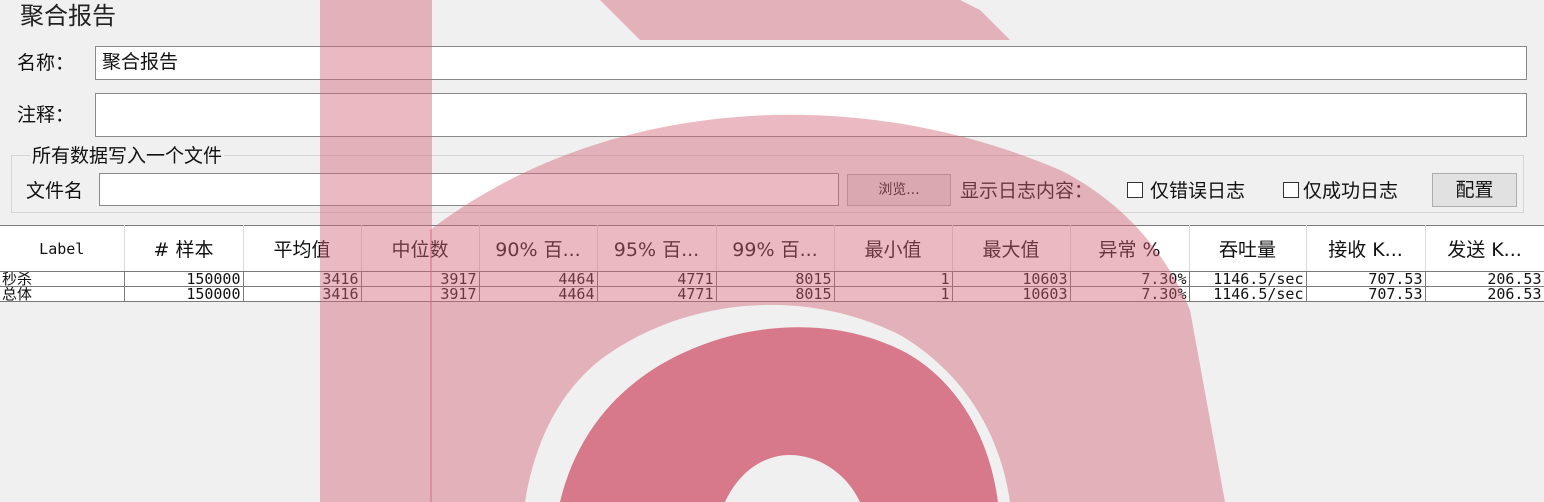  I want to click on column-header-median: 中位数, so click(420, 248).